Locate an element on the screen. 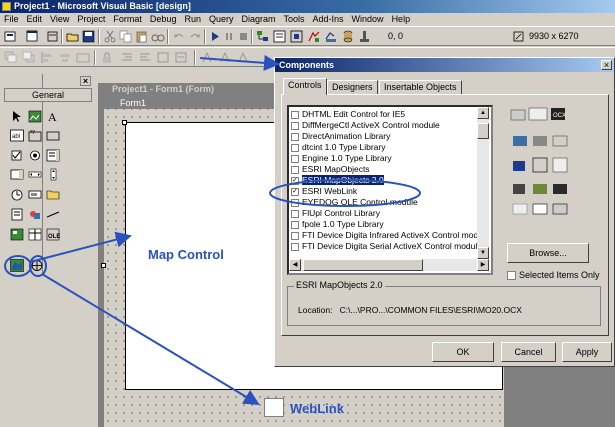  map-control-icon is located at coordinates (17, 265).